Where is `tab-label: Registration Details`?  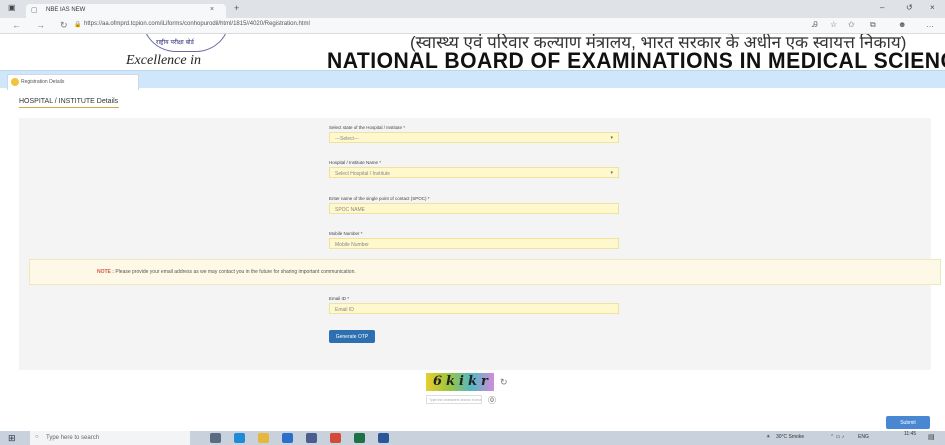
tab-label: Registration Details is located at coordinates (43, 82).